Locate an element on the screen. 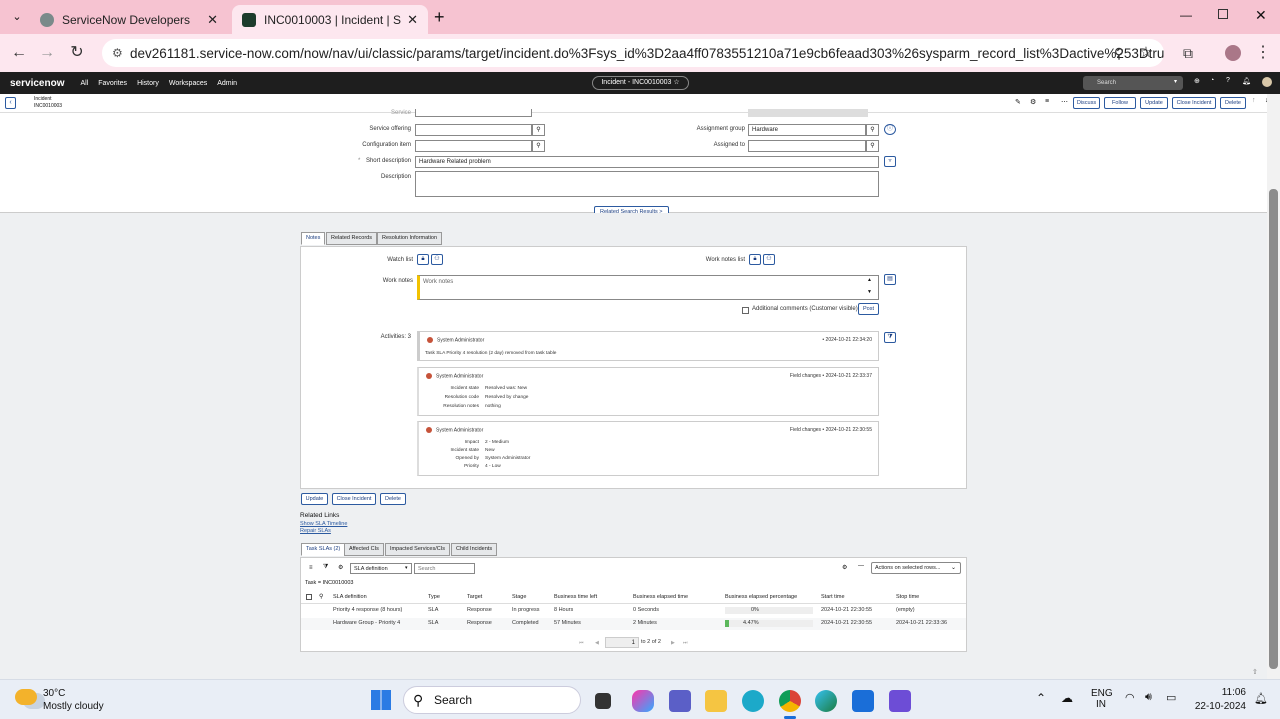 This screenshot has height=719, width=1280. follow-button: Follow is located at coordinates (1120, 103).